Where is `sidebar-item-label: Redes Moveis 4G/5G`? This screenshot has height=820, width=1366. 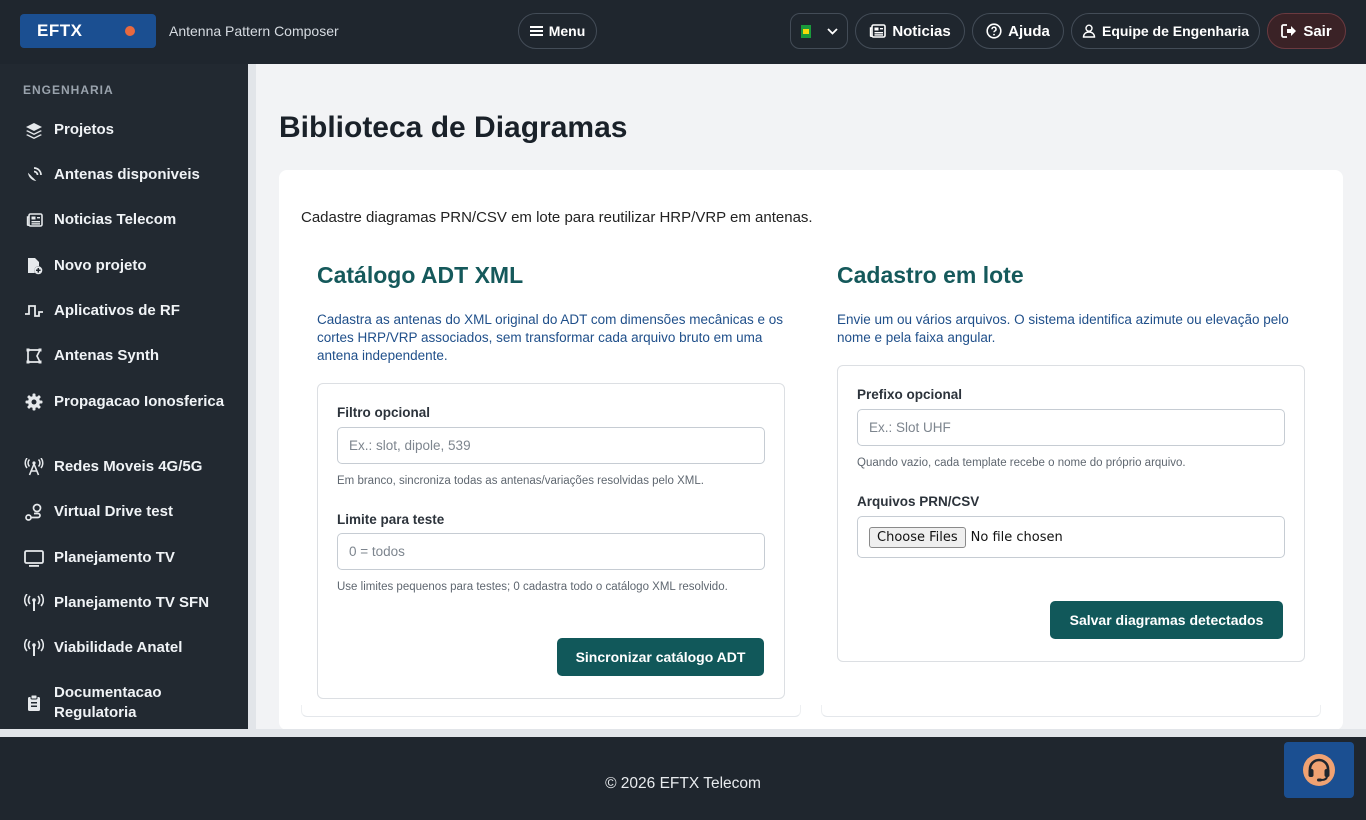
sidebar-item-label: Redes Moveis 4G/5G is located at coordinates (128, 466).